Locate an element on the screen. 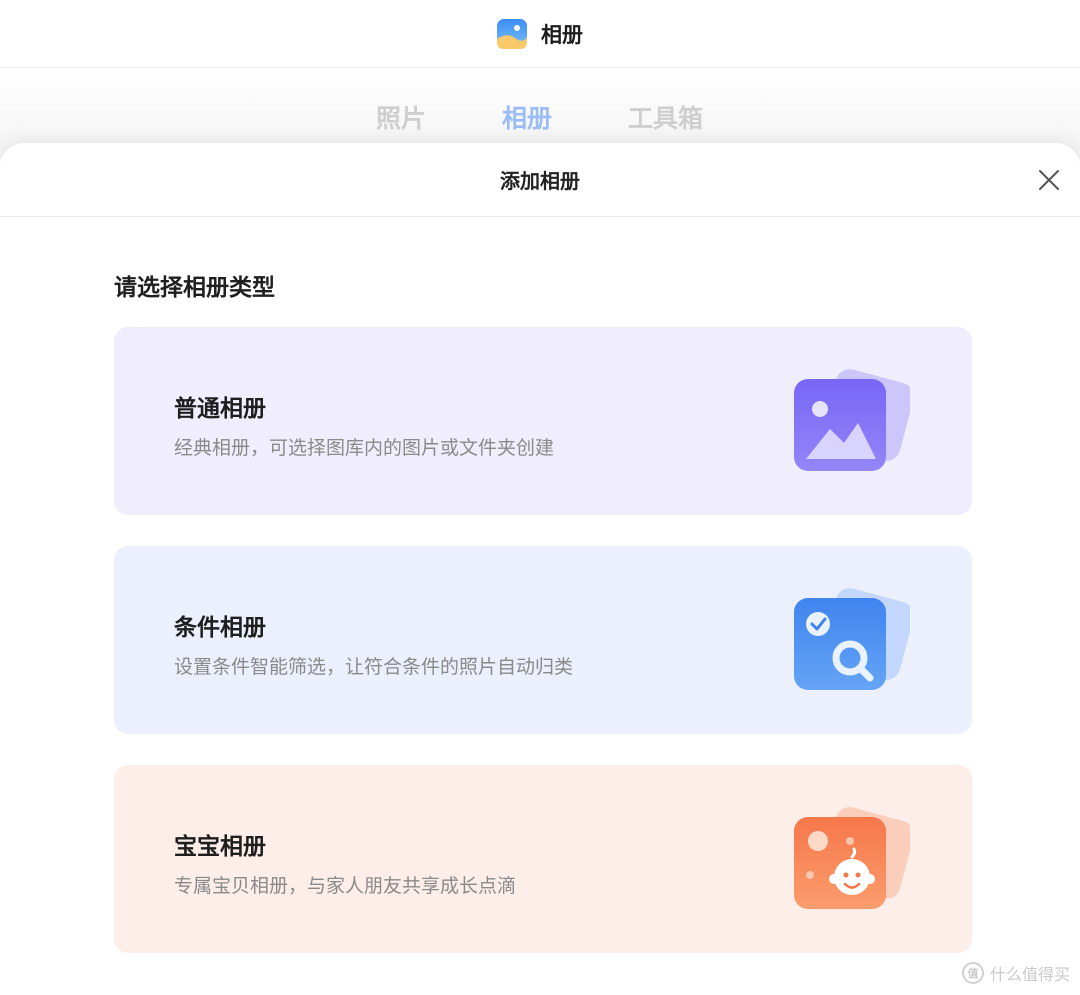 The image size is (1080, 995). tab-photos: 照片 is located at coordinates (401, 117).